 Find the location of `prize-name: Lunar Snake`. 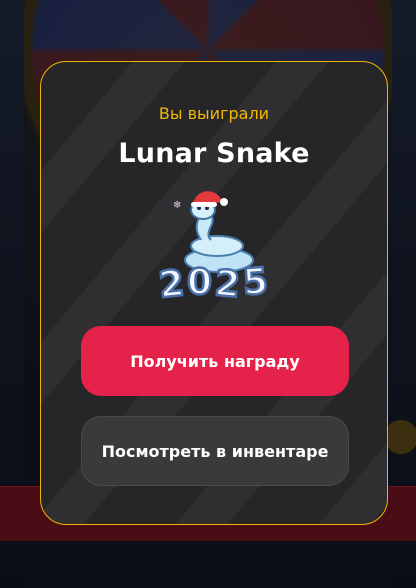

prize-name: Lunar Snake is located at coordinates (214, 153).